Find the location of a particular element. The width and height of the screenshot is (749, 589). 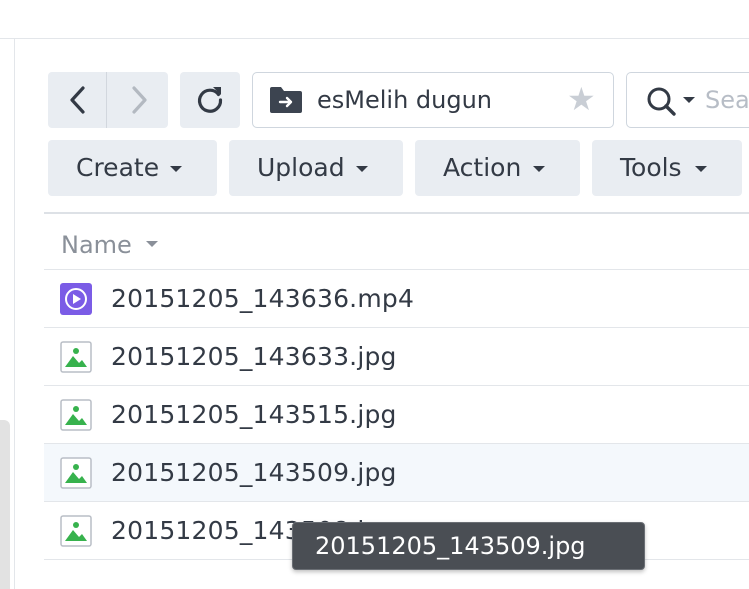

sort-caret-icon is located at coordinates (152, 244).